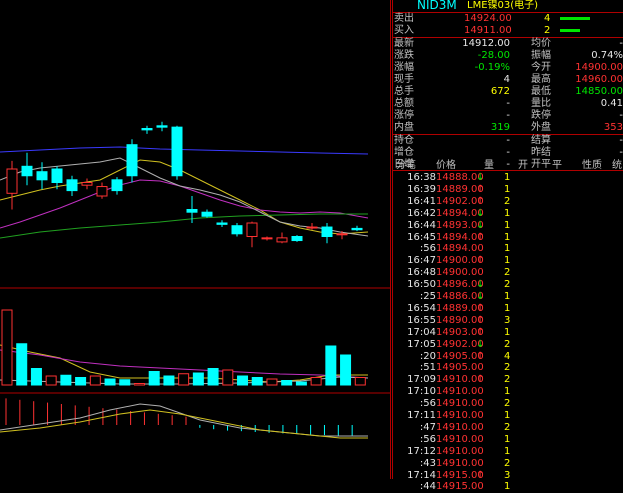 This screenshot has height=493, width=623. I want to click on tick-row: :56 14894.00 1, so click(507, 249).